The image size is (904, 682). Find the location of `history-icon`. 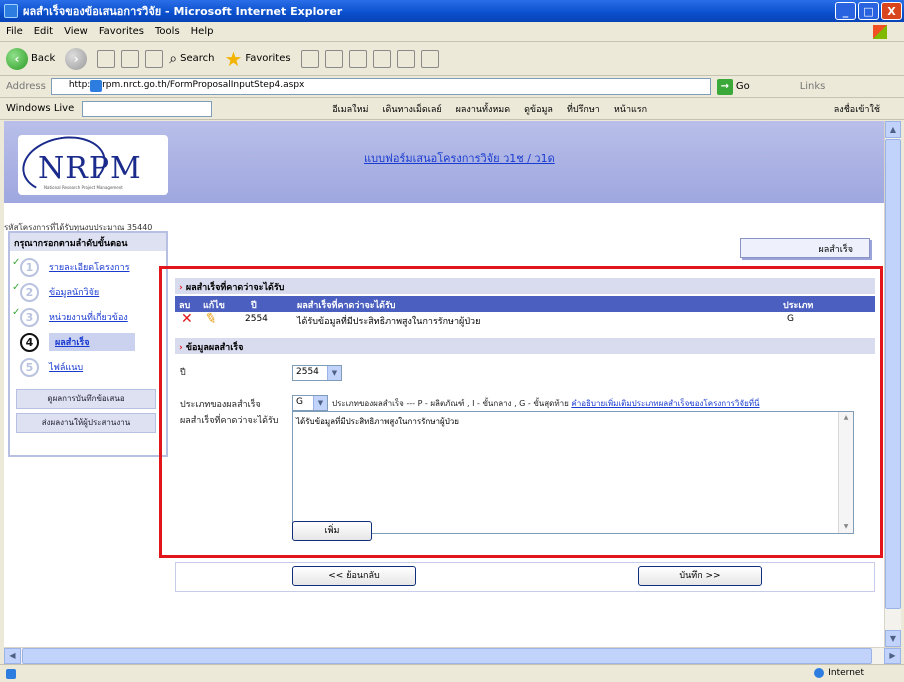

history-icon is located at coordinates (309, 58).